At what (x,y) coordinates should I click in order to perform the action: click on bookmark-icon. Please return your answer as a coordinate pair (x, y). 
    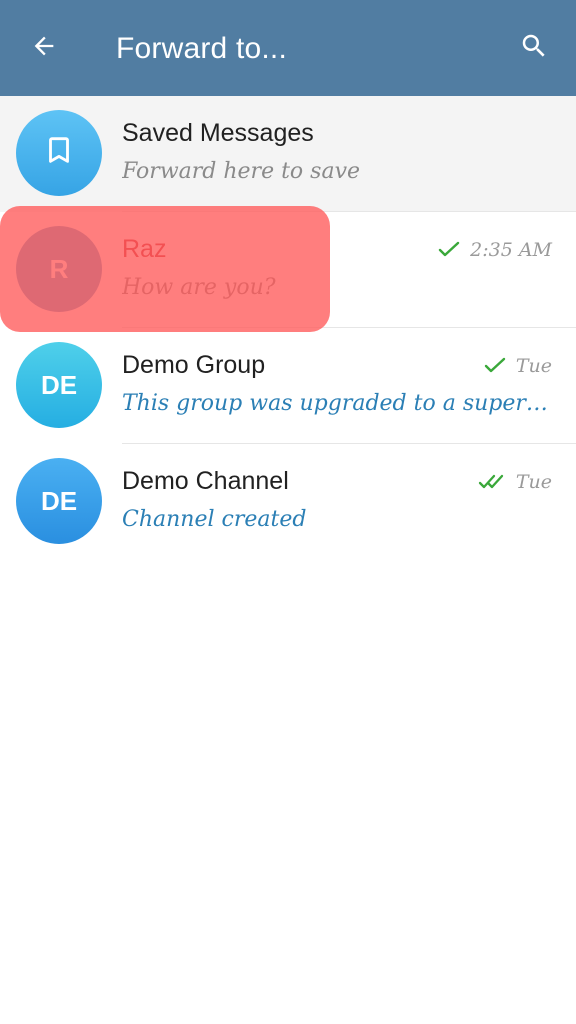
    Looking at the image, I should click on (59, 153).